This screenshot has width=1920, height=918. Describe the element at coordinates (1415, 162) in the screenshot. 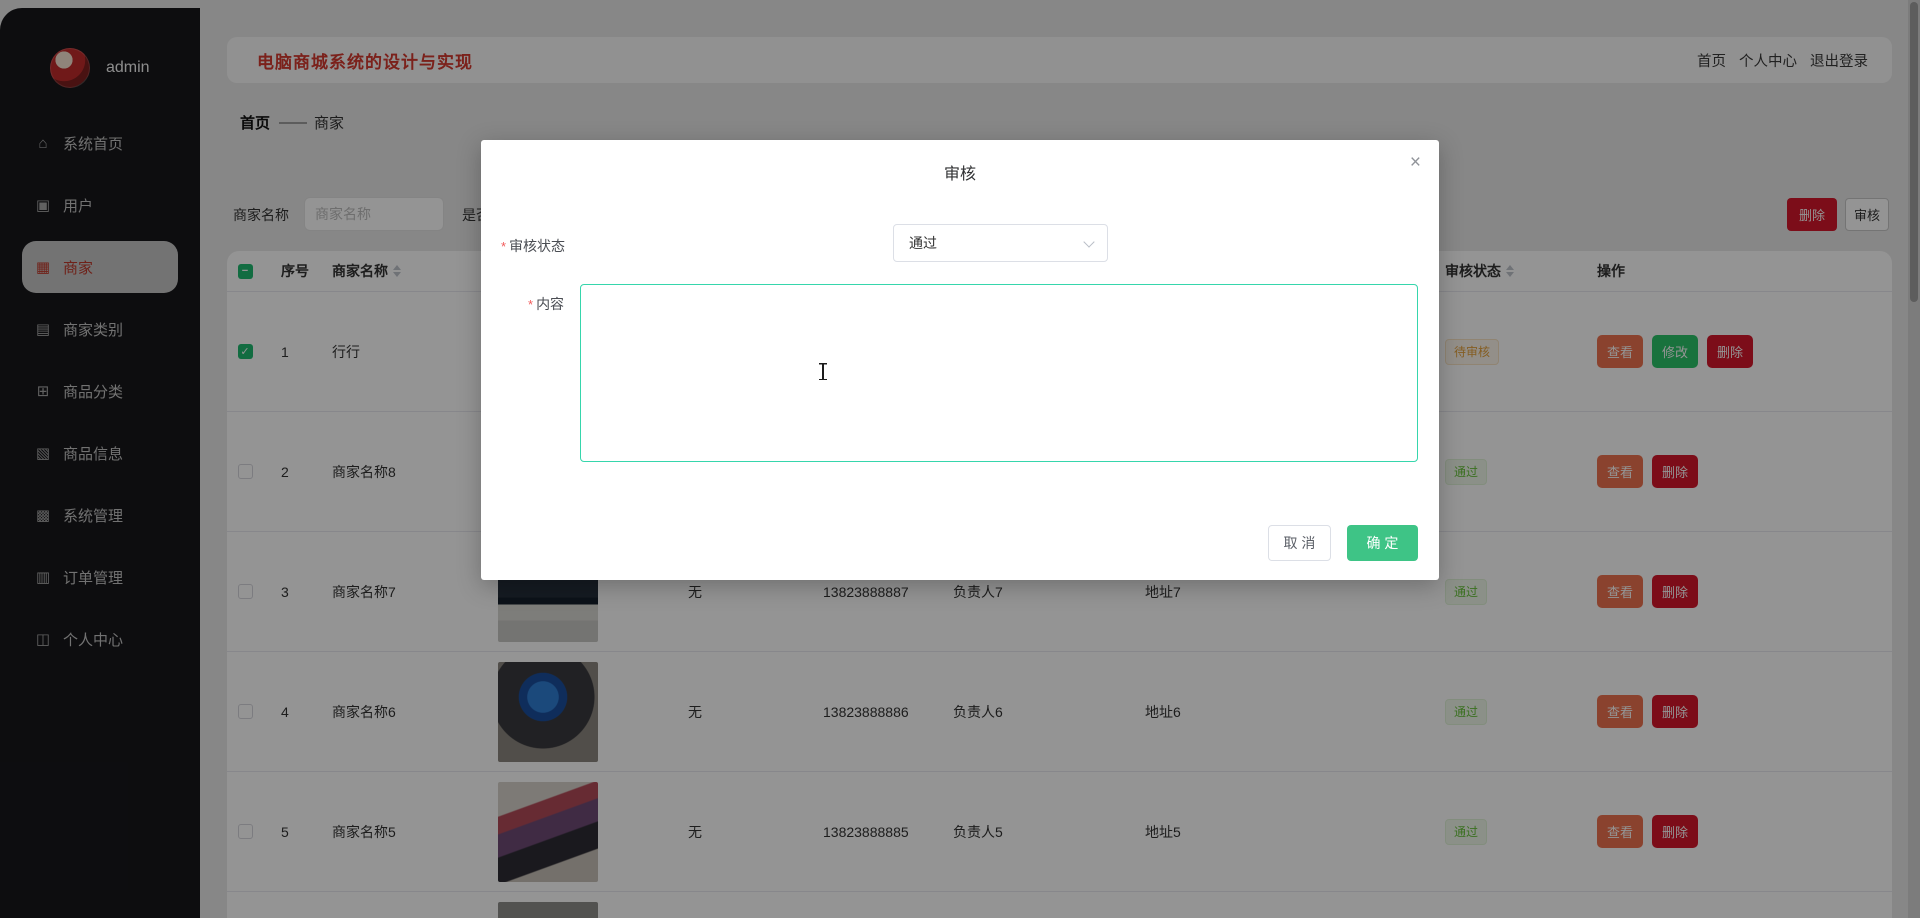

I see `close-icon: ×` at that location.